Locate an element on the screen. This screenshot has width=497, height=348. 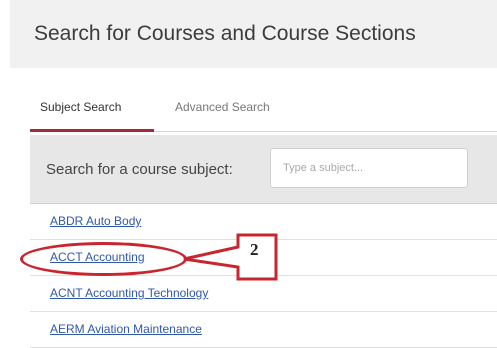
subject-link-aerm: AERM Aviation Maintenance is located at coordinates (126, 329).